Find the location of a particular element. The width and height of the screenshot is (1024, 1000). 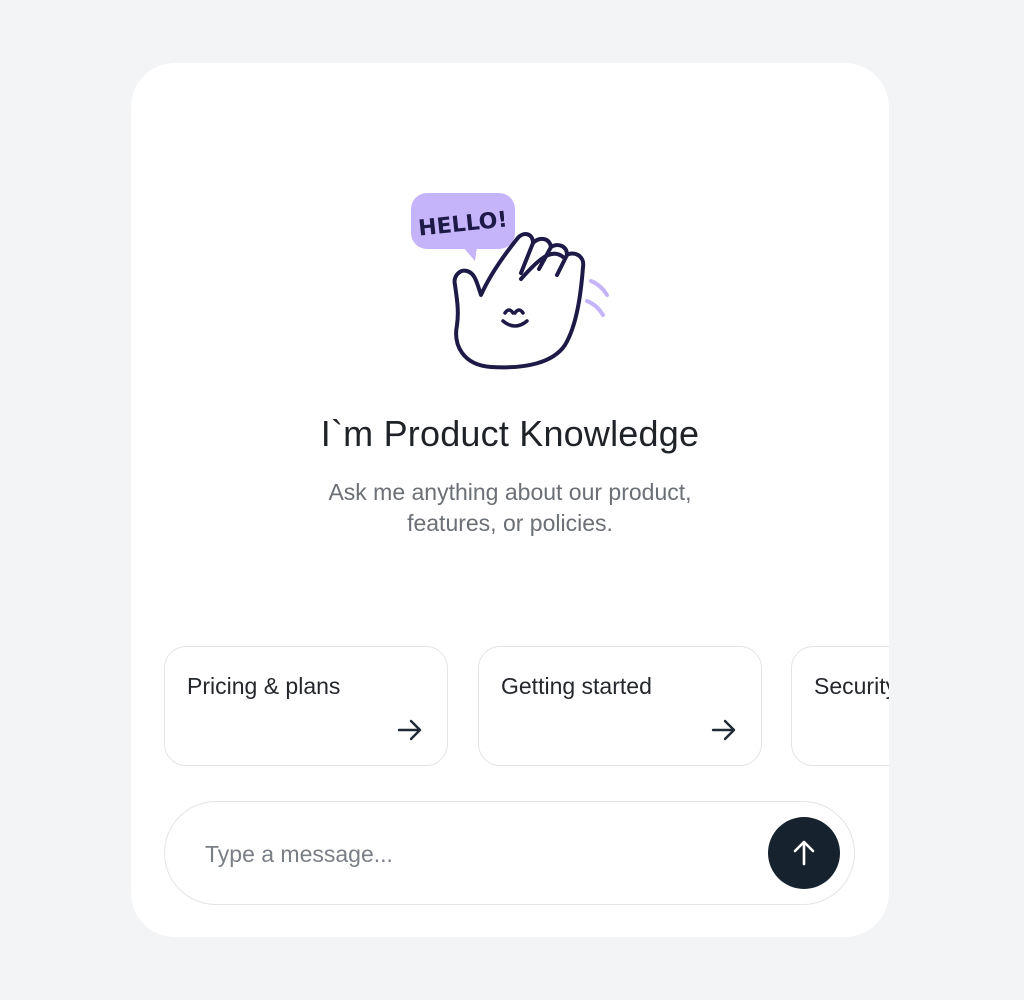

suggestion-label: Security is located at coordinates (851, 686).